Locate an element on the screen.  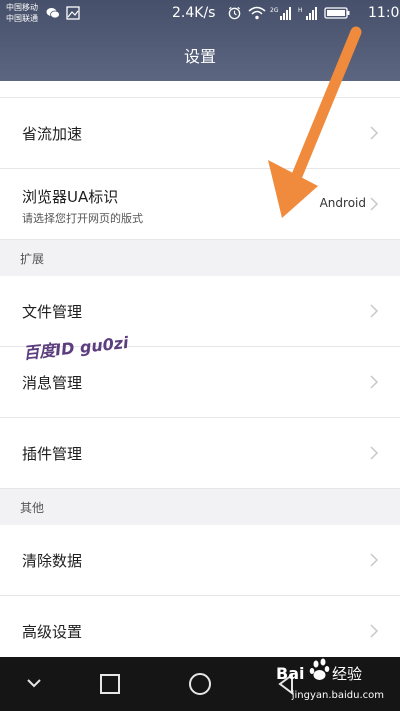
signal-icon: 2G is located at coordinates (280, 13).